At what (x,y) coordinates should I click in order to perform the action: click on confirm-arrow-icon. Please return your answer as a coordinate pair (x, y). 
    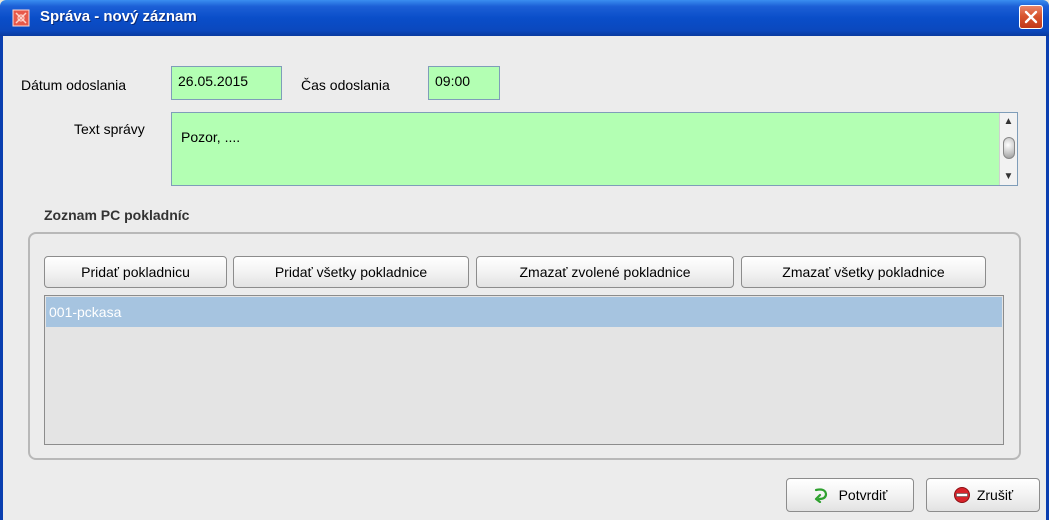
    Looking at the image, I should click on (820, 495).